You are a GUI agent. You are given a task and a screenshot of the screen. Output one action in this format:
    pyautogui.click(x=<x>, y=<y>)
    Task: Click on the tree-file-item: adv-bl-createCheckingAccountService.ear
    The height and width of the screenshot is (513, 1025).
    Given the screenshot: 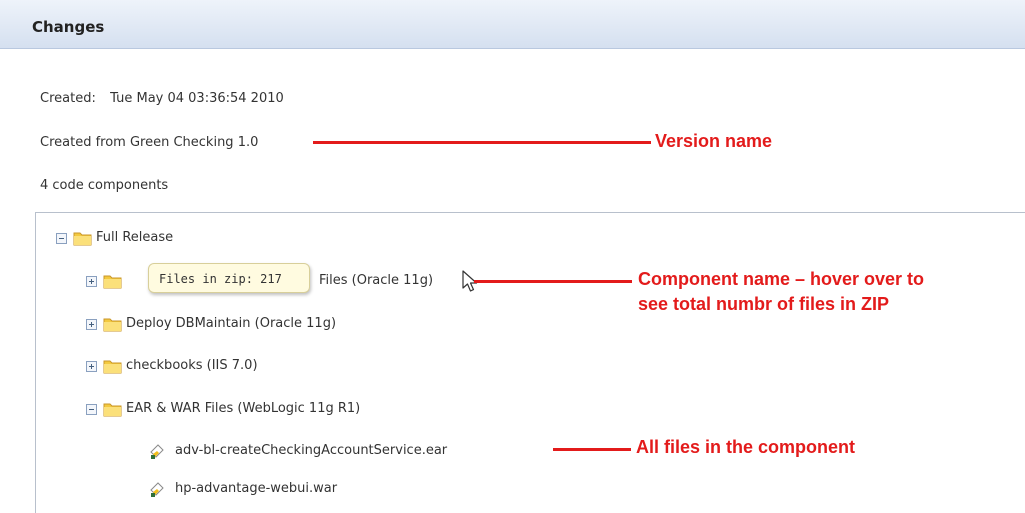 What is the action you would take?
    pyautogui.click(x=349, y=451)
    